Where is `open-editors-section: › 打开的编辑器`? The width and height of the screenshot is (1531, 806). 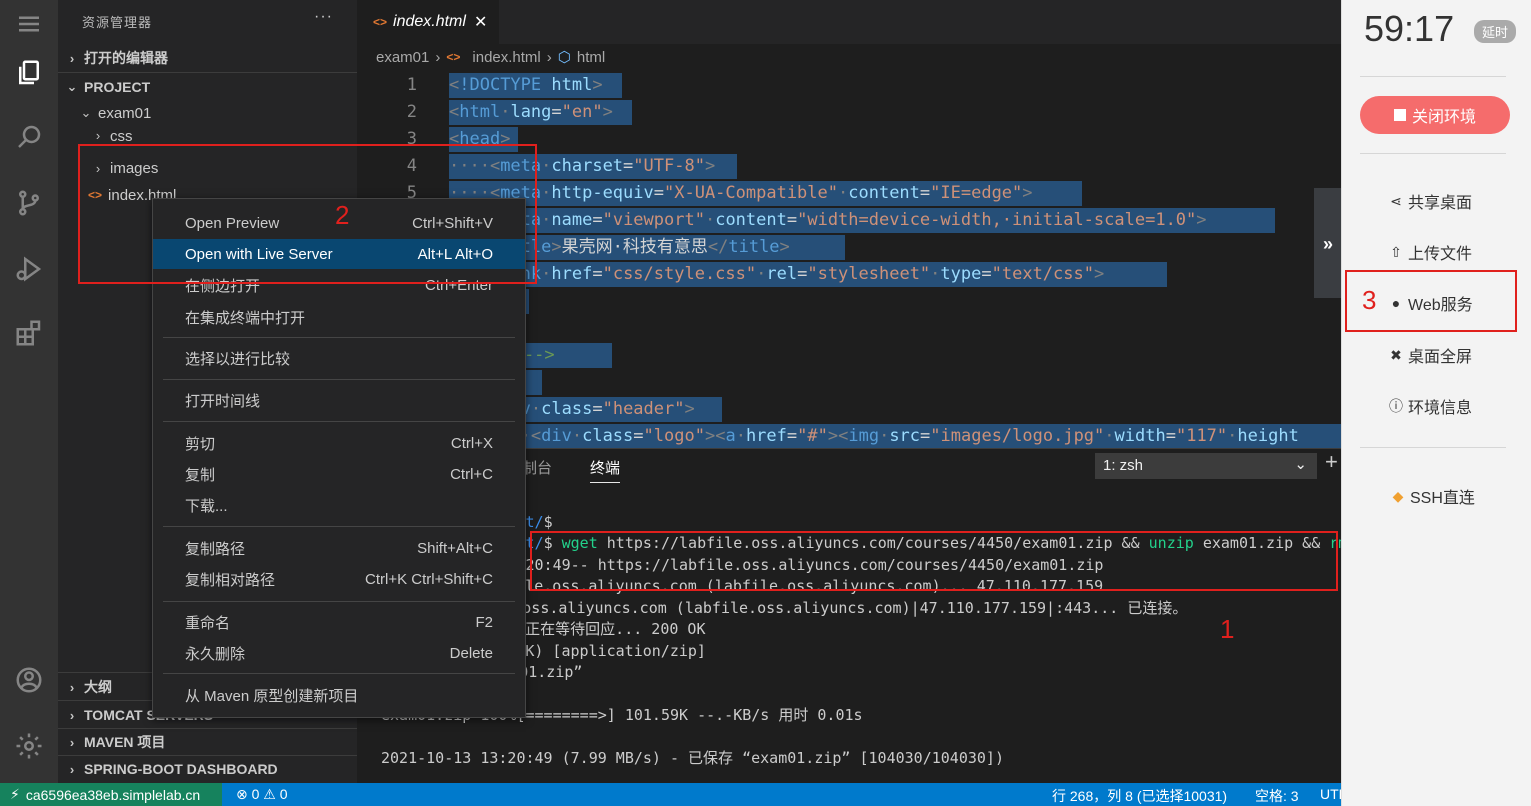
open-editors-section: › 打开的编辑器 is located at coordinates (207, 58).